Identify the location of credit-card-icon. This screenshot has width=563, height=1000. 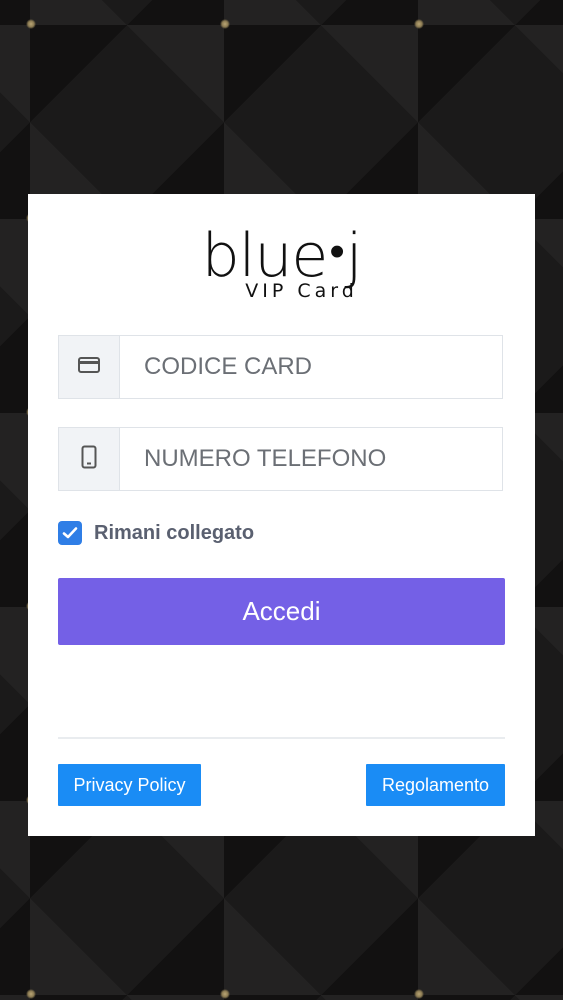
(89, 367).